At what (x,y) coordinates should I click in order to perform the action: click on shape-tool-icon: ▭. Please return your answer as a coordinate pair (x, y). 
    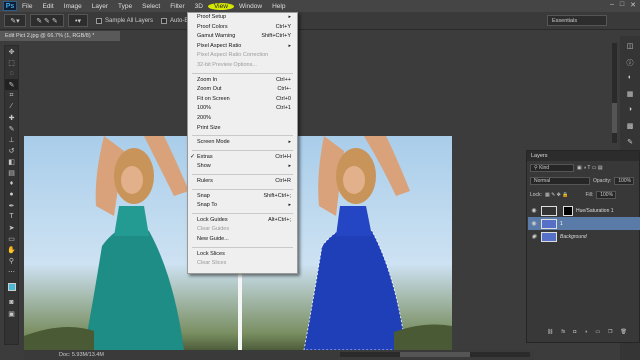
    Looking at the image, I should click on (11, 238).